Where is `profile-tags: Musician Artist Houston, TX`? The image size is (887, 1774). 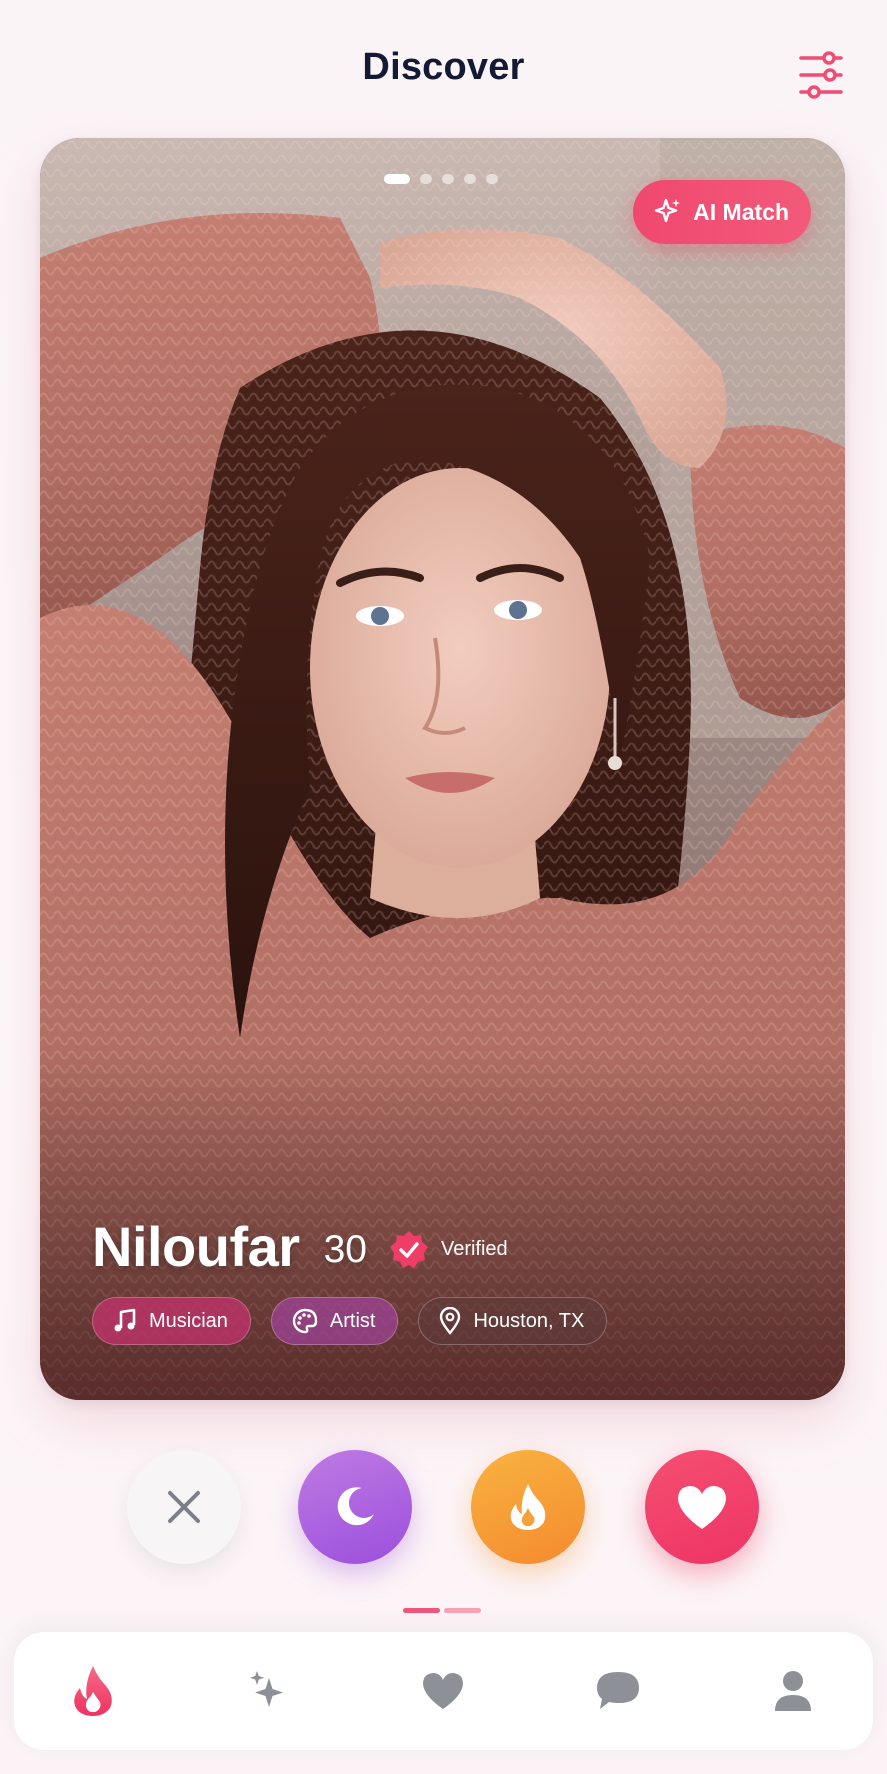 profile-tags: Musician Artist Houston, TX is located at coordinates (448, 1321).